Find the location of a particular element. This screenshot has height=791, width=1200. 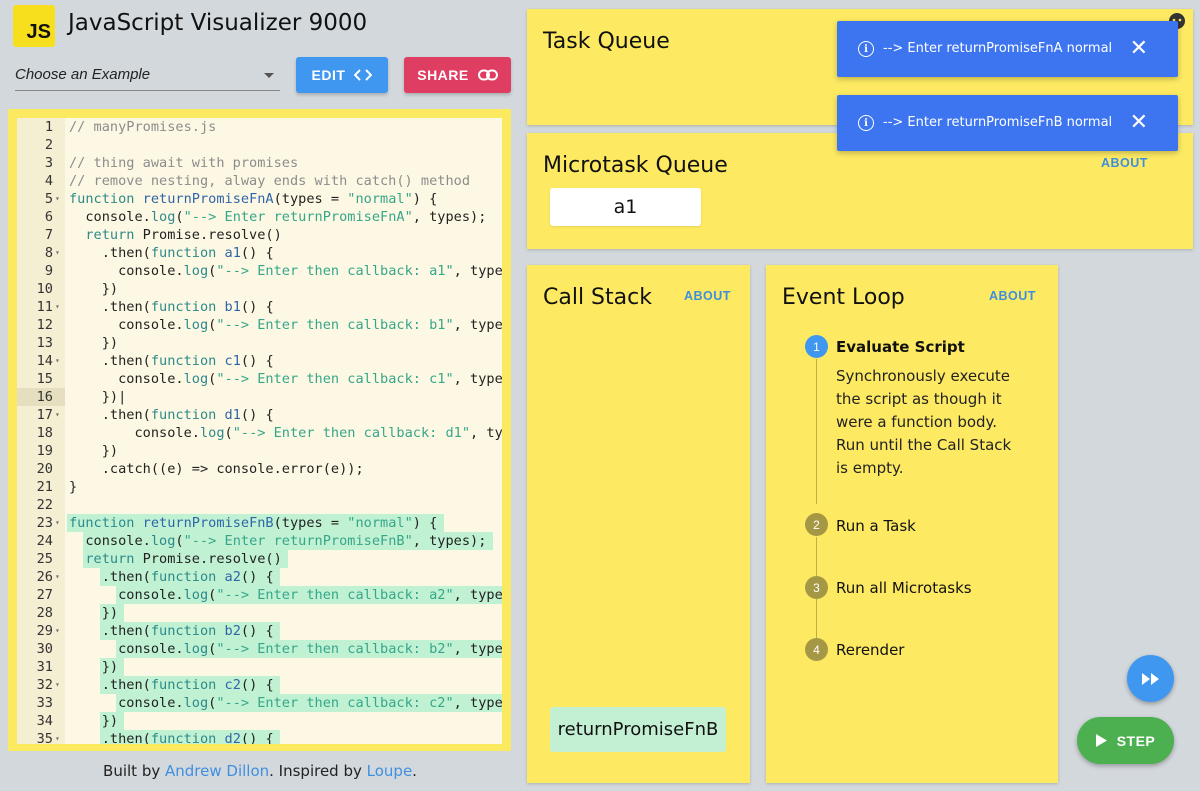

code-line: 11 ▾ .then(function b1() { is located at coordinates (259, 307).